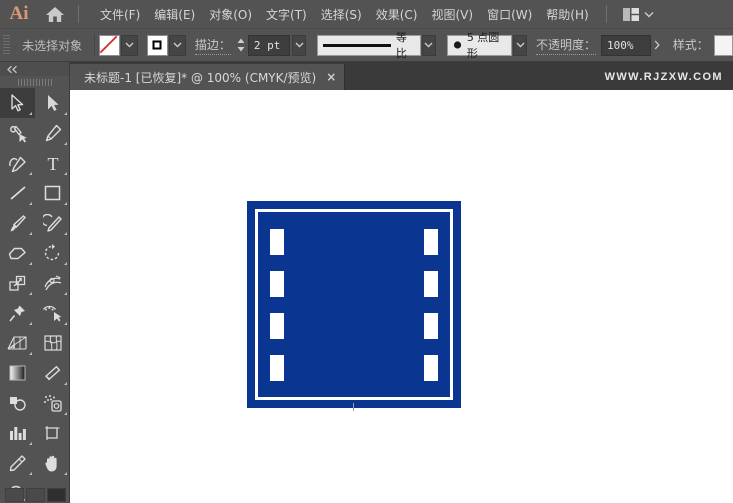 The height and width of the screenshot is (503, 733). I want to click on tool-direct-selection, so click(52, 103).